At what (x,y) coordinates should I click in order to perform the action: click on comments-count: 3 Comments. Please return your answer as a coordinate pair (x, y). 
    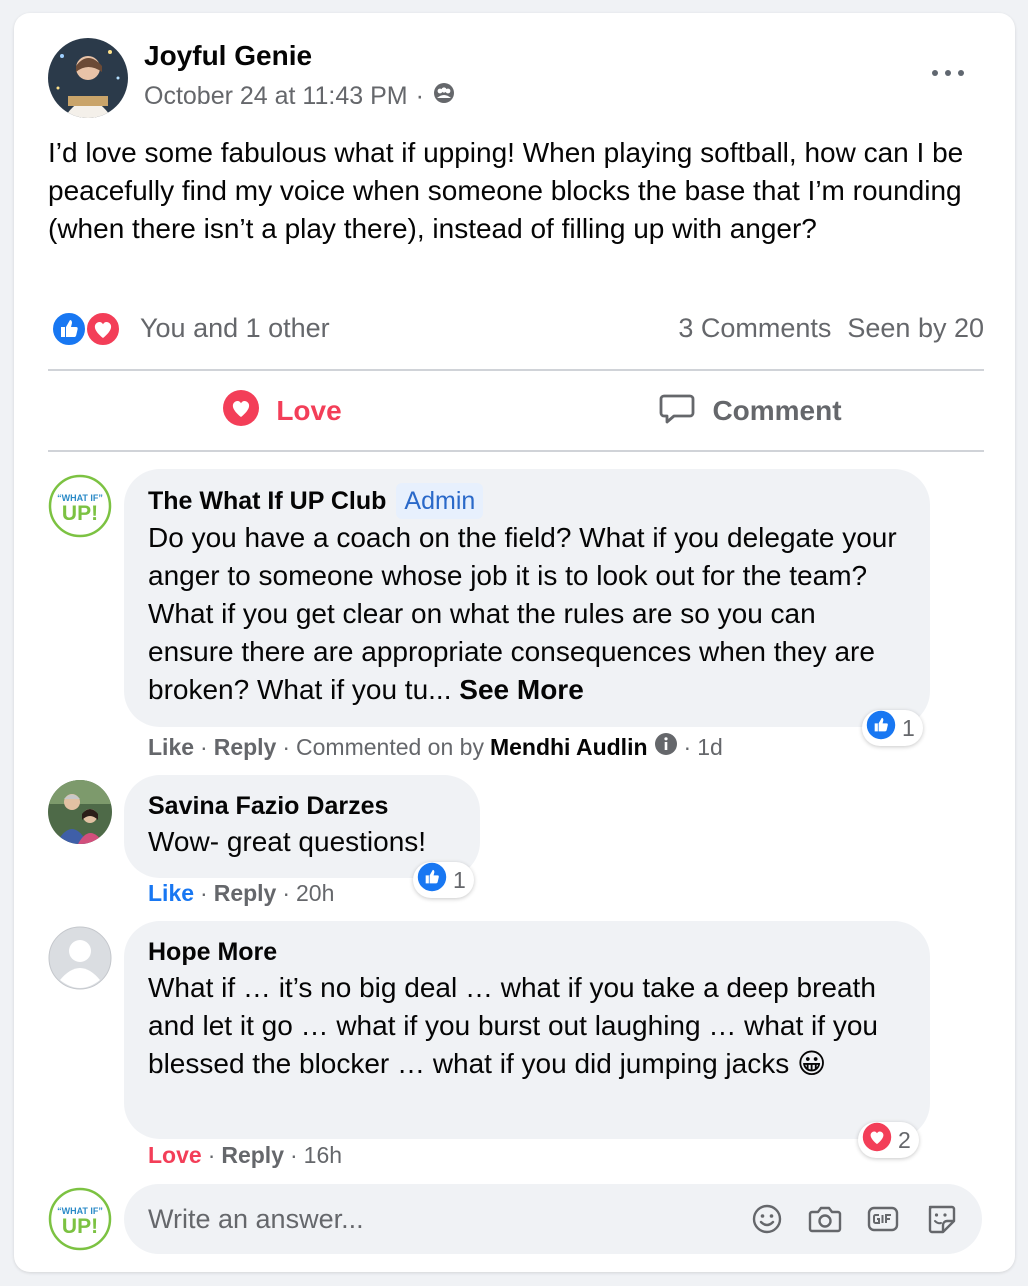
    Looking at the image, I should click on (754, 328).